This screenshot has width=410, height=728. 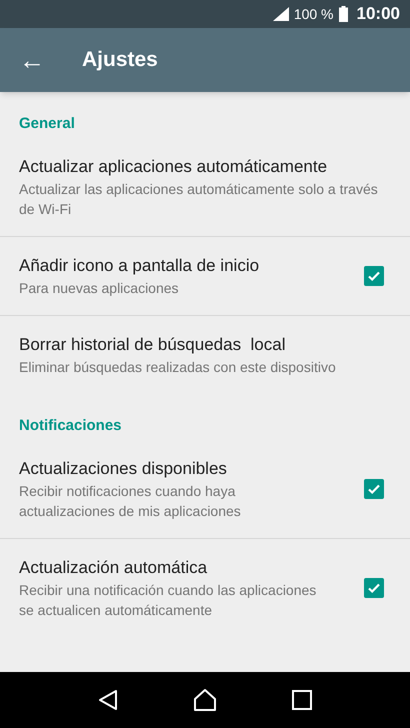 What do you see at coordinates (120, 60) in the screenshot?
I see `screen-title: Ajustes` at bounding box center [120, 60].